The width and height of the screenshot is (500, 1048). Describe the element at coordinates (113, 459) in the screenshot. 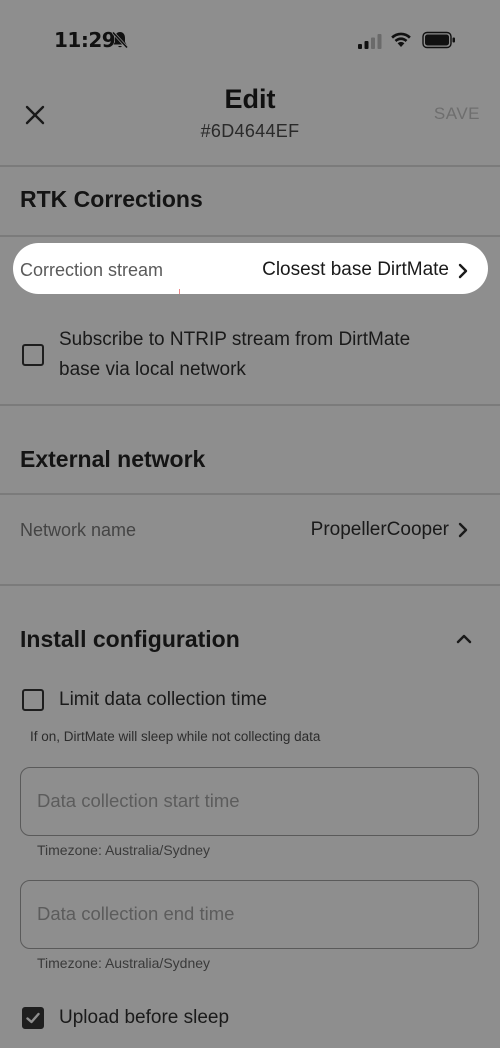

I see `external-network-section-title: External network` at that location.